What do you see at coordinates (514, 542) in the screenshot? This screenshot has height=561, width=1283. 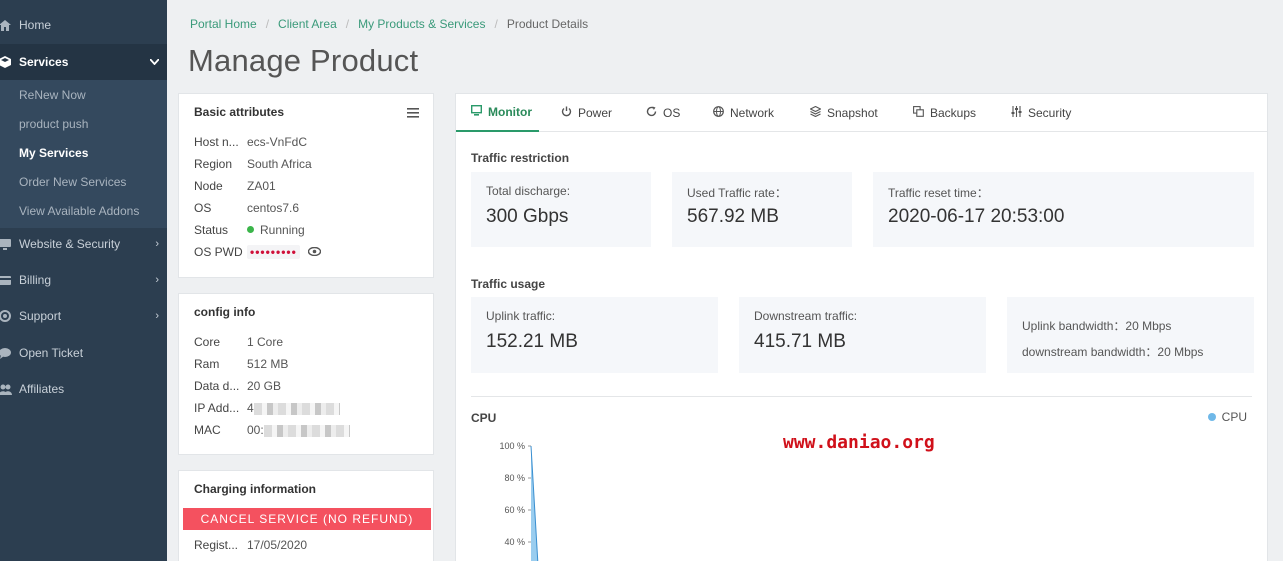 I see `cpu-y-tick-label: 40 %` at bounding box center [514, 542].